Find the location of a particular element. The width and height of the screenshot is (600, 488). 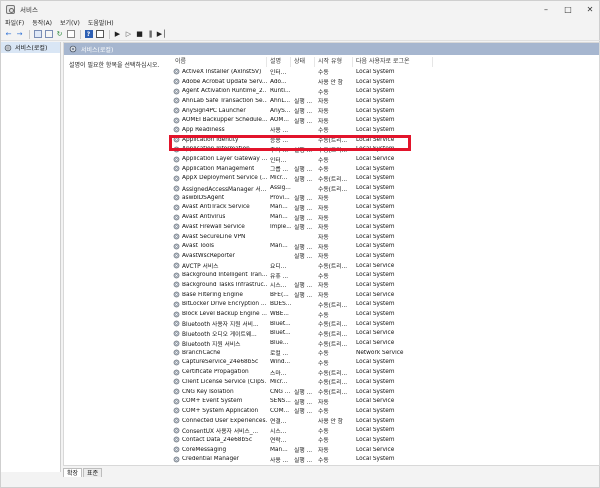

list-icon is located at coordinates (48, 34).